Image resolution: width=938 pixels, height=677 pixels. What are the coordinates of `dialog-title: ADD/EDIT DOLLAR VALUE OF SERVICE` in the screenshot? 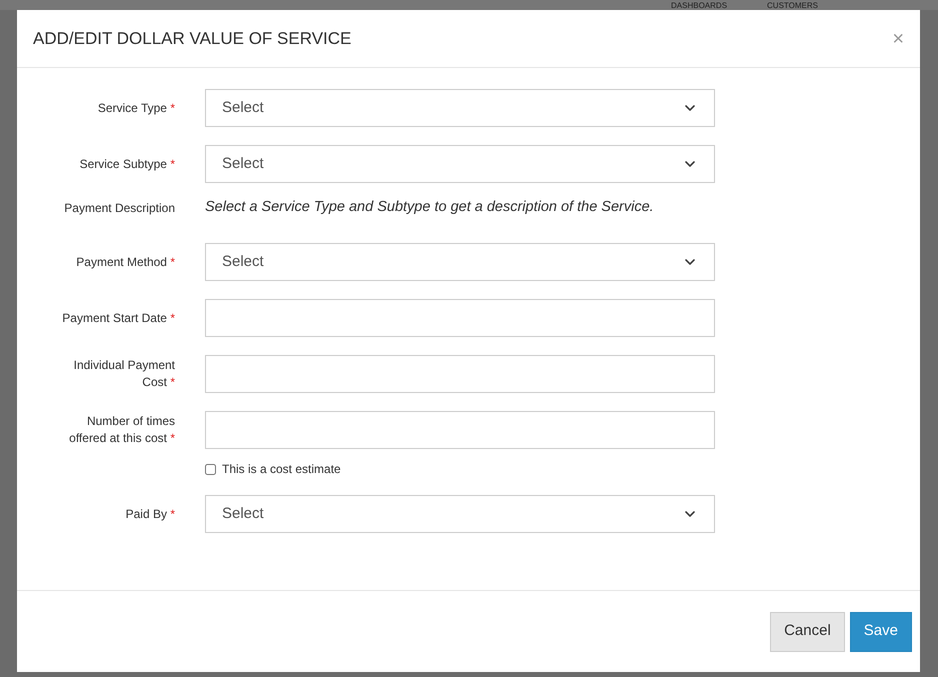 It's located at (192, 39).